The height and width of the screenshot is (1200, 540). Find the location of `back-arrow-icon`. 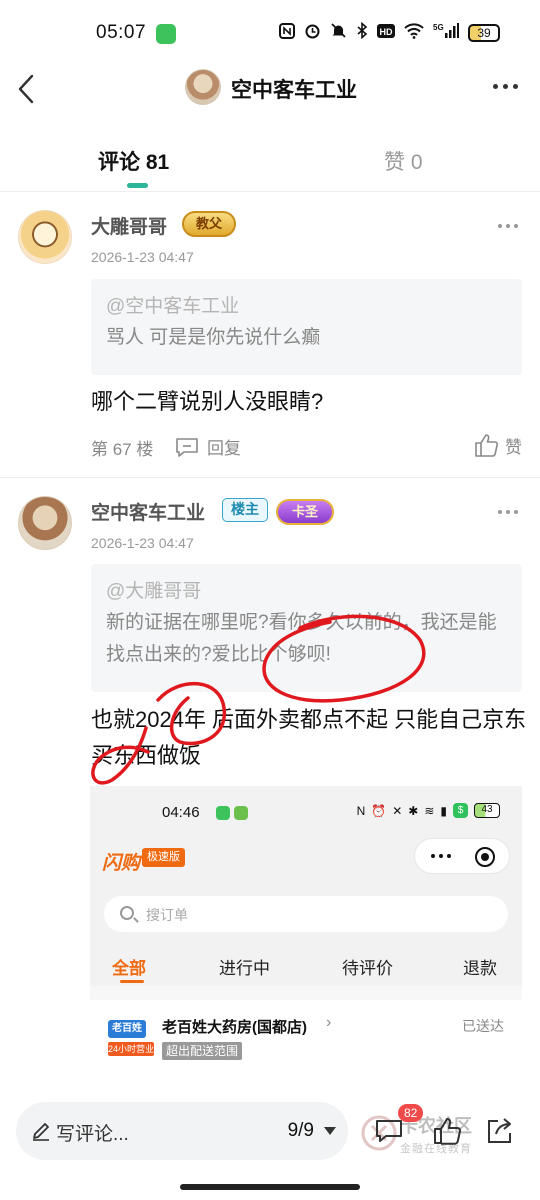

back-arrow-icon is located at coordinates (29, 89).